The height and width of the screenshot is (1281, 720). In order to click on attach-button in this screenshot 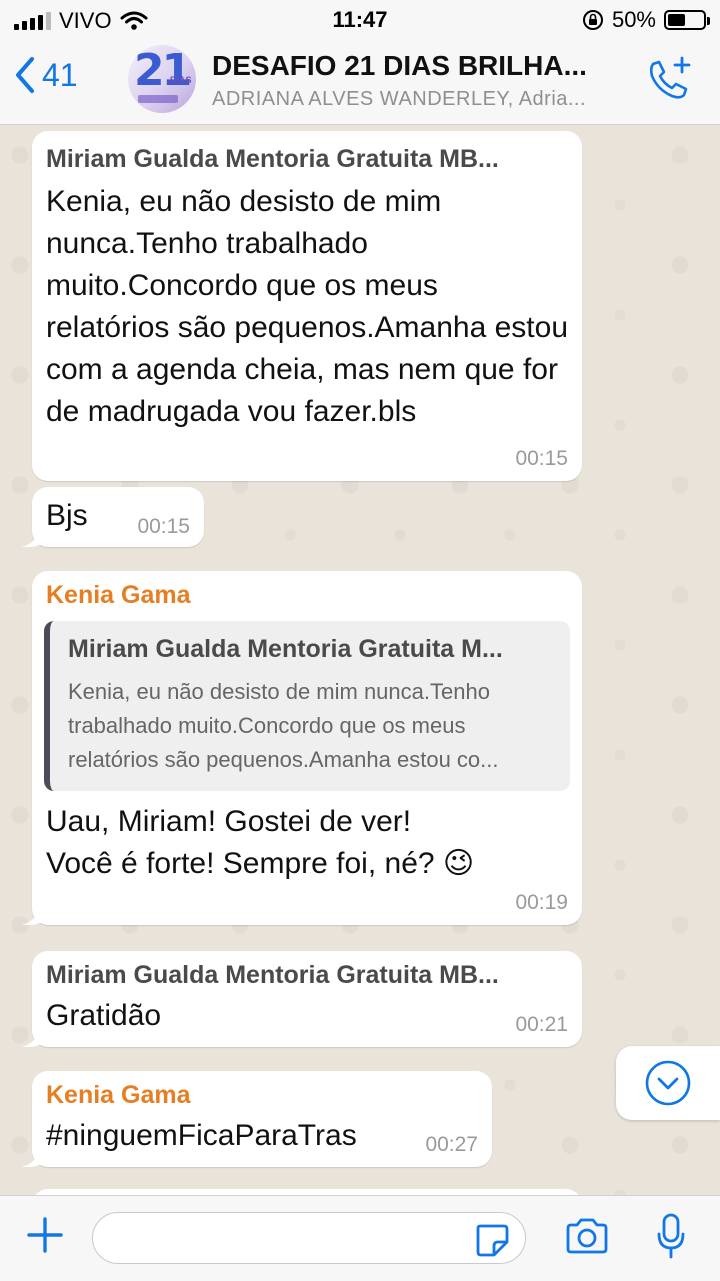, I will do `click(45, 1237)`.